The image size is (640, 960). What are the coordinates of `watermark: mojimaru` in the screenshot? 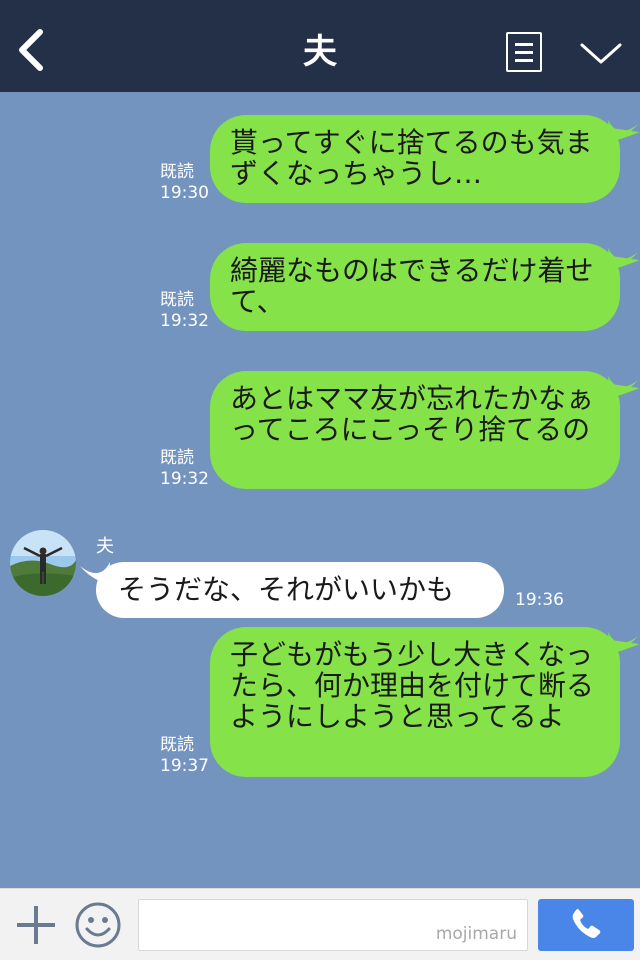 It's located at (476, 934).